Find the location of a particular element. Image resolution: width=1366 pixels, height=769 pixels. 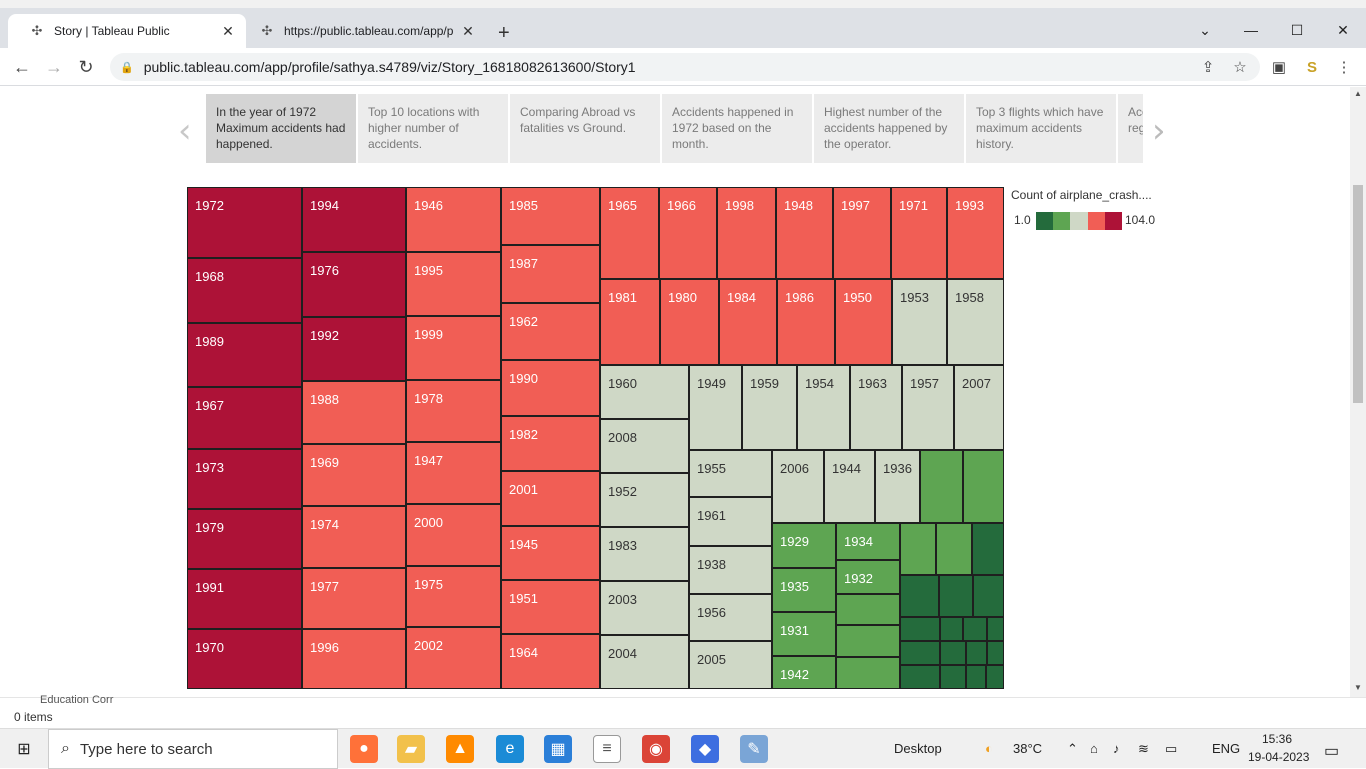

treemap-cell-1987: 1987 is located at coordinates (550, 274).